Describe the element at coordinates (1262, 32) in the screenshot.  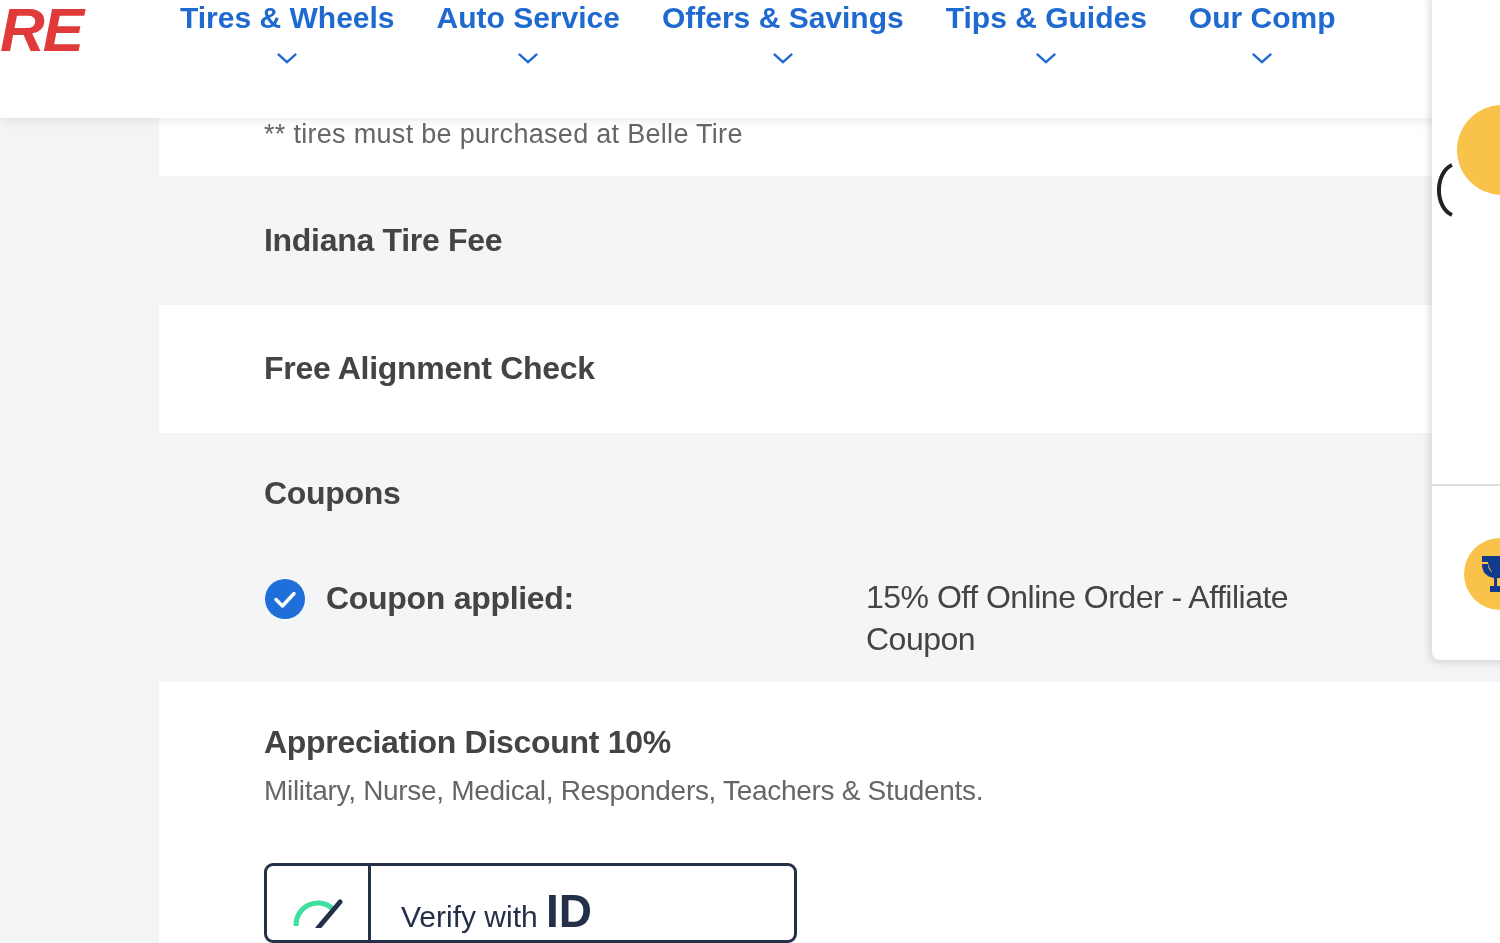
I see `nav-link: Our Comp` at that location.